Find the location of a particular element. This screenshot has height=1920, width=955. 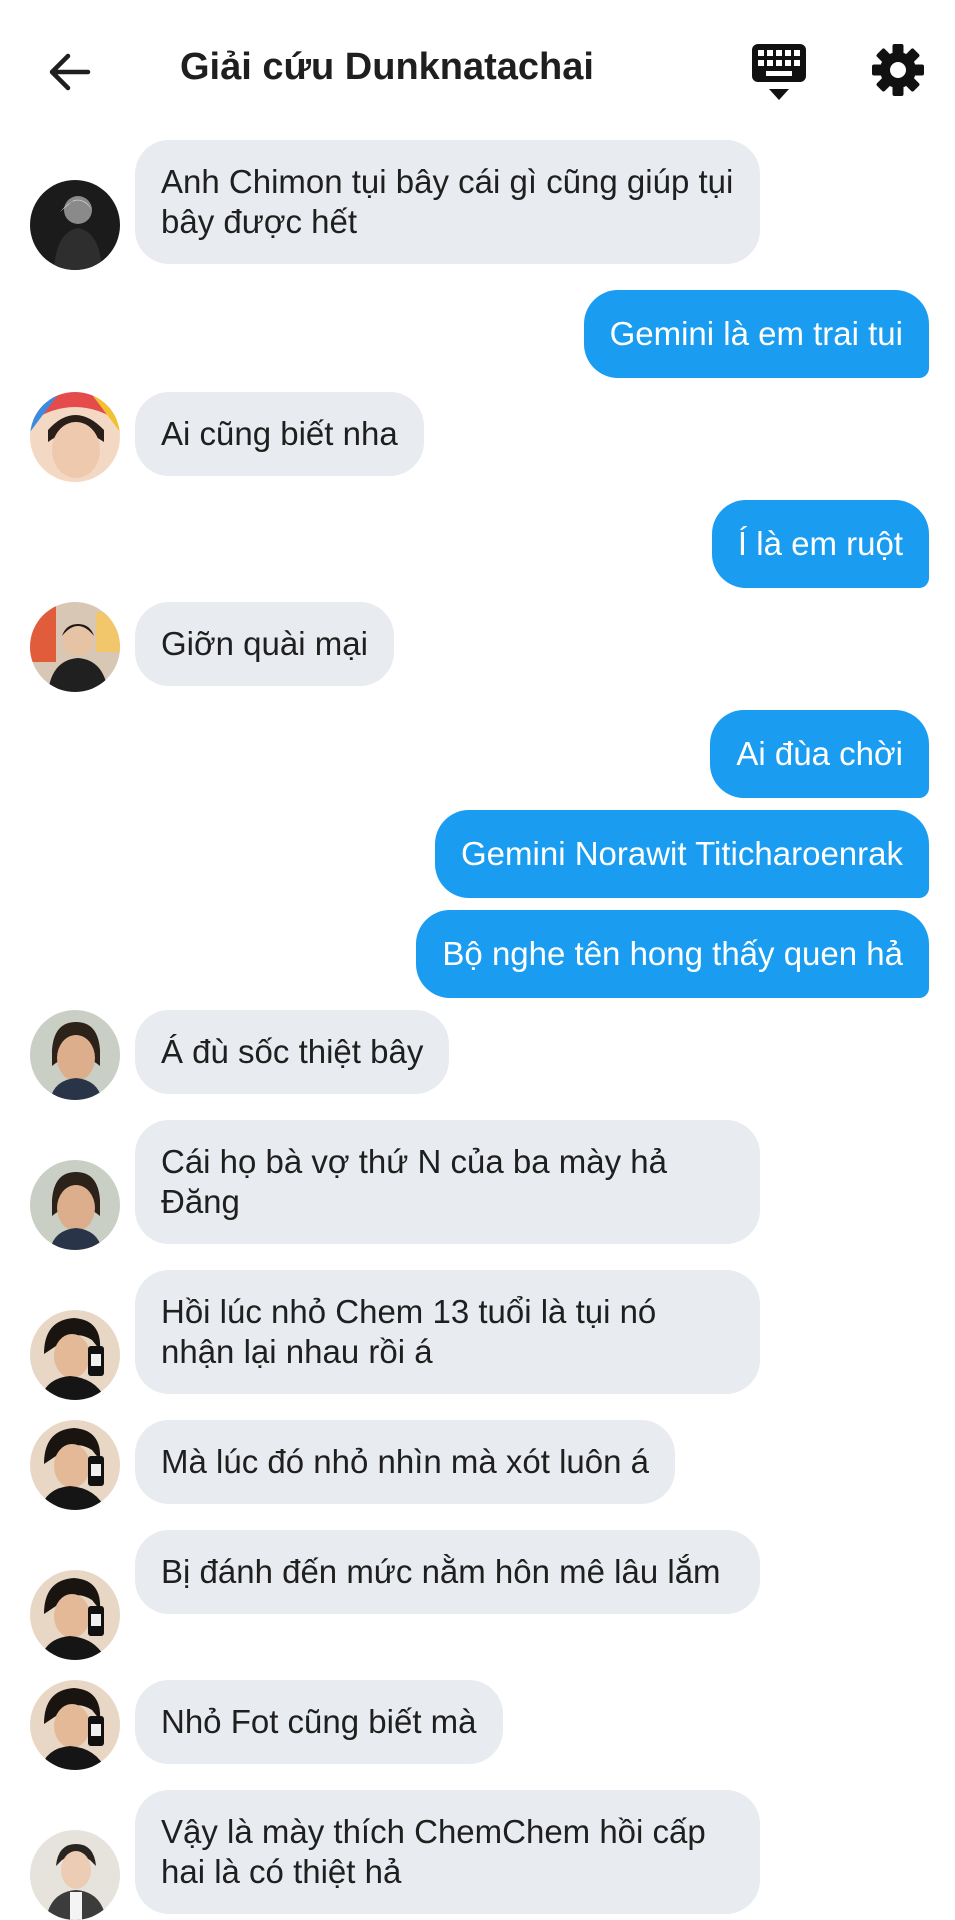

message-bubble-incoming: Ai cũng biết nha is located at coordinates (279, 434).